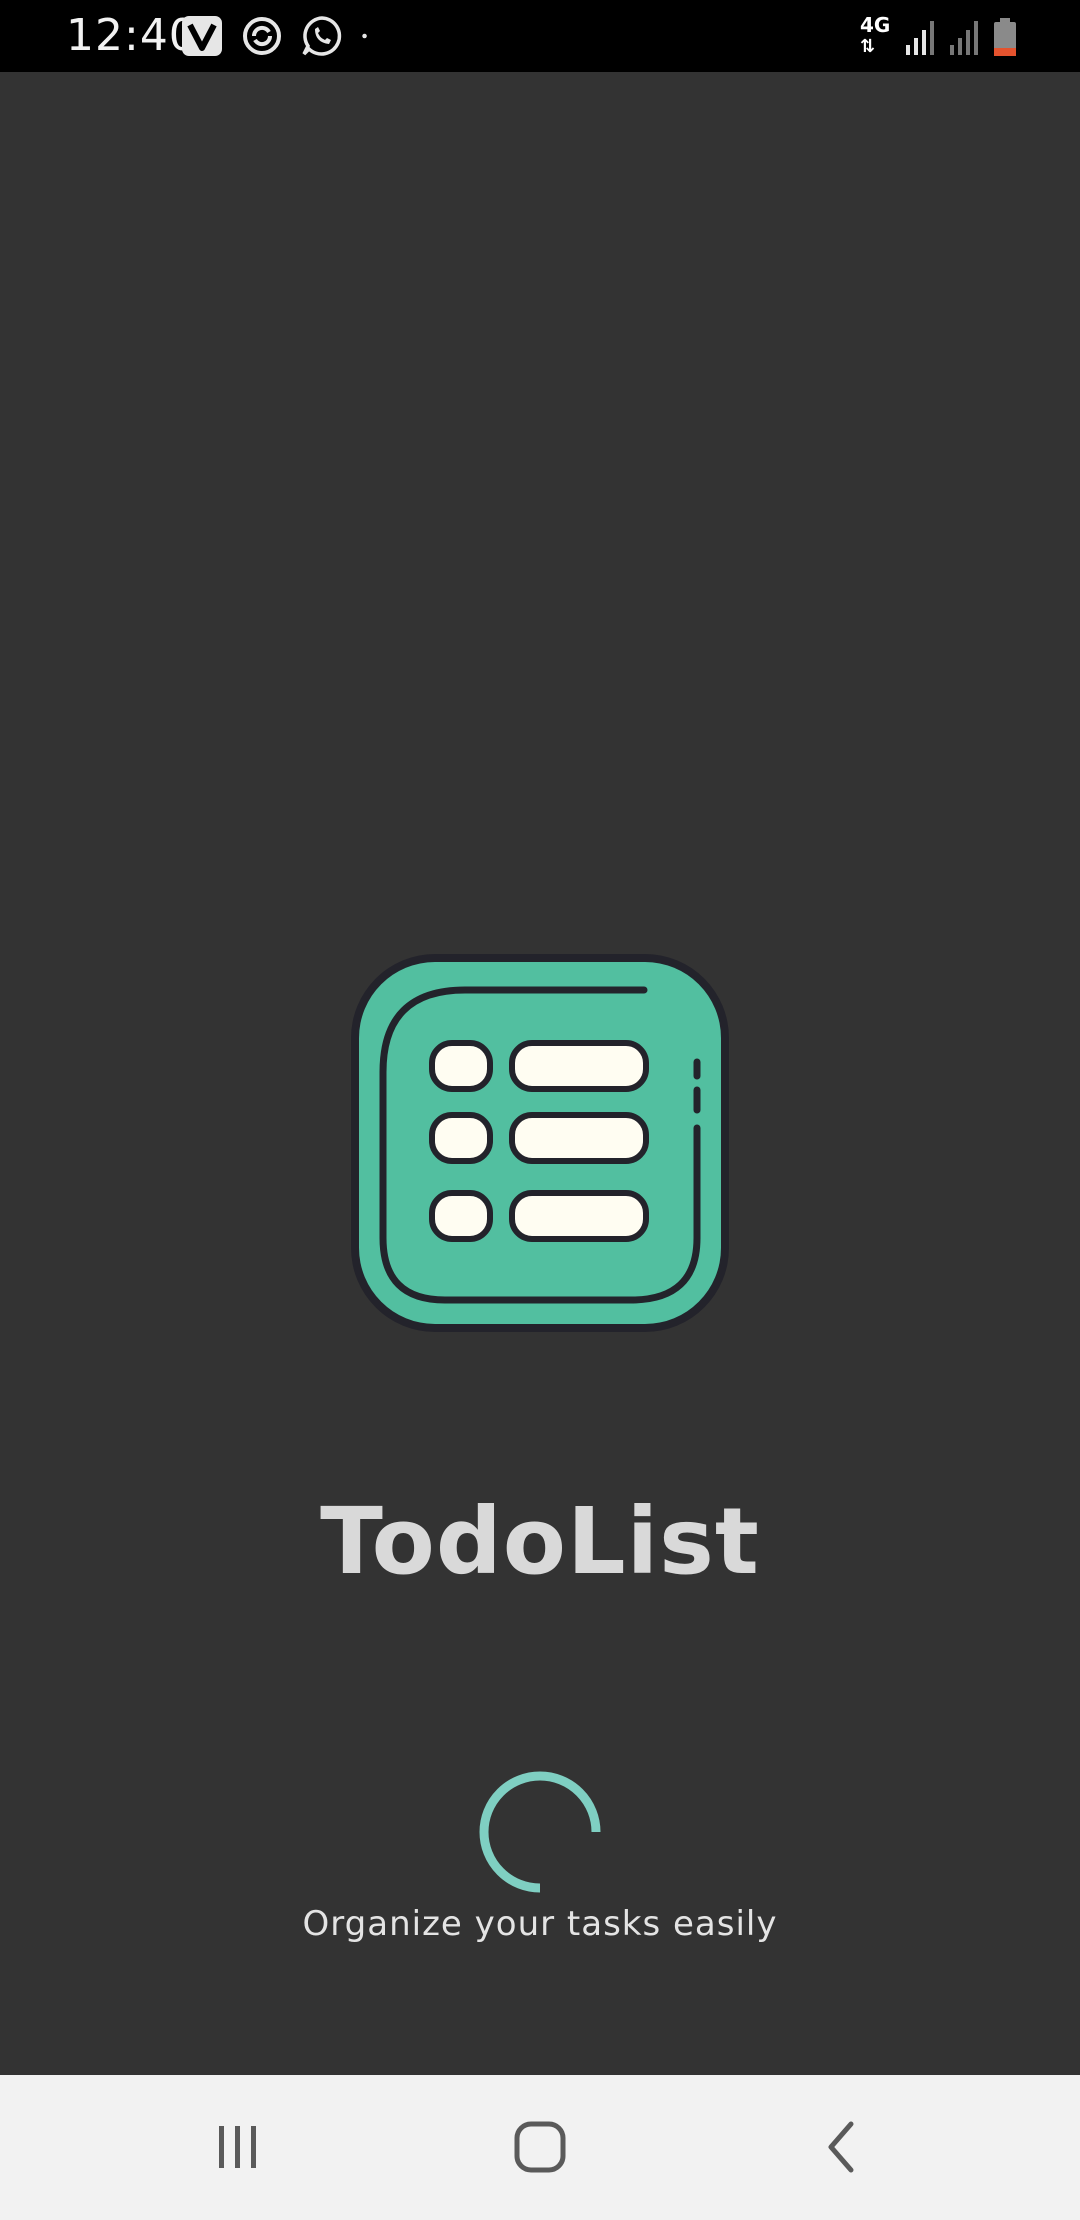 The height and width of the screenshot is (2220, 1080). I want to click on back-button, so click(842, 2147).